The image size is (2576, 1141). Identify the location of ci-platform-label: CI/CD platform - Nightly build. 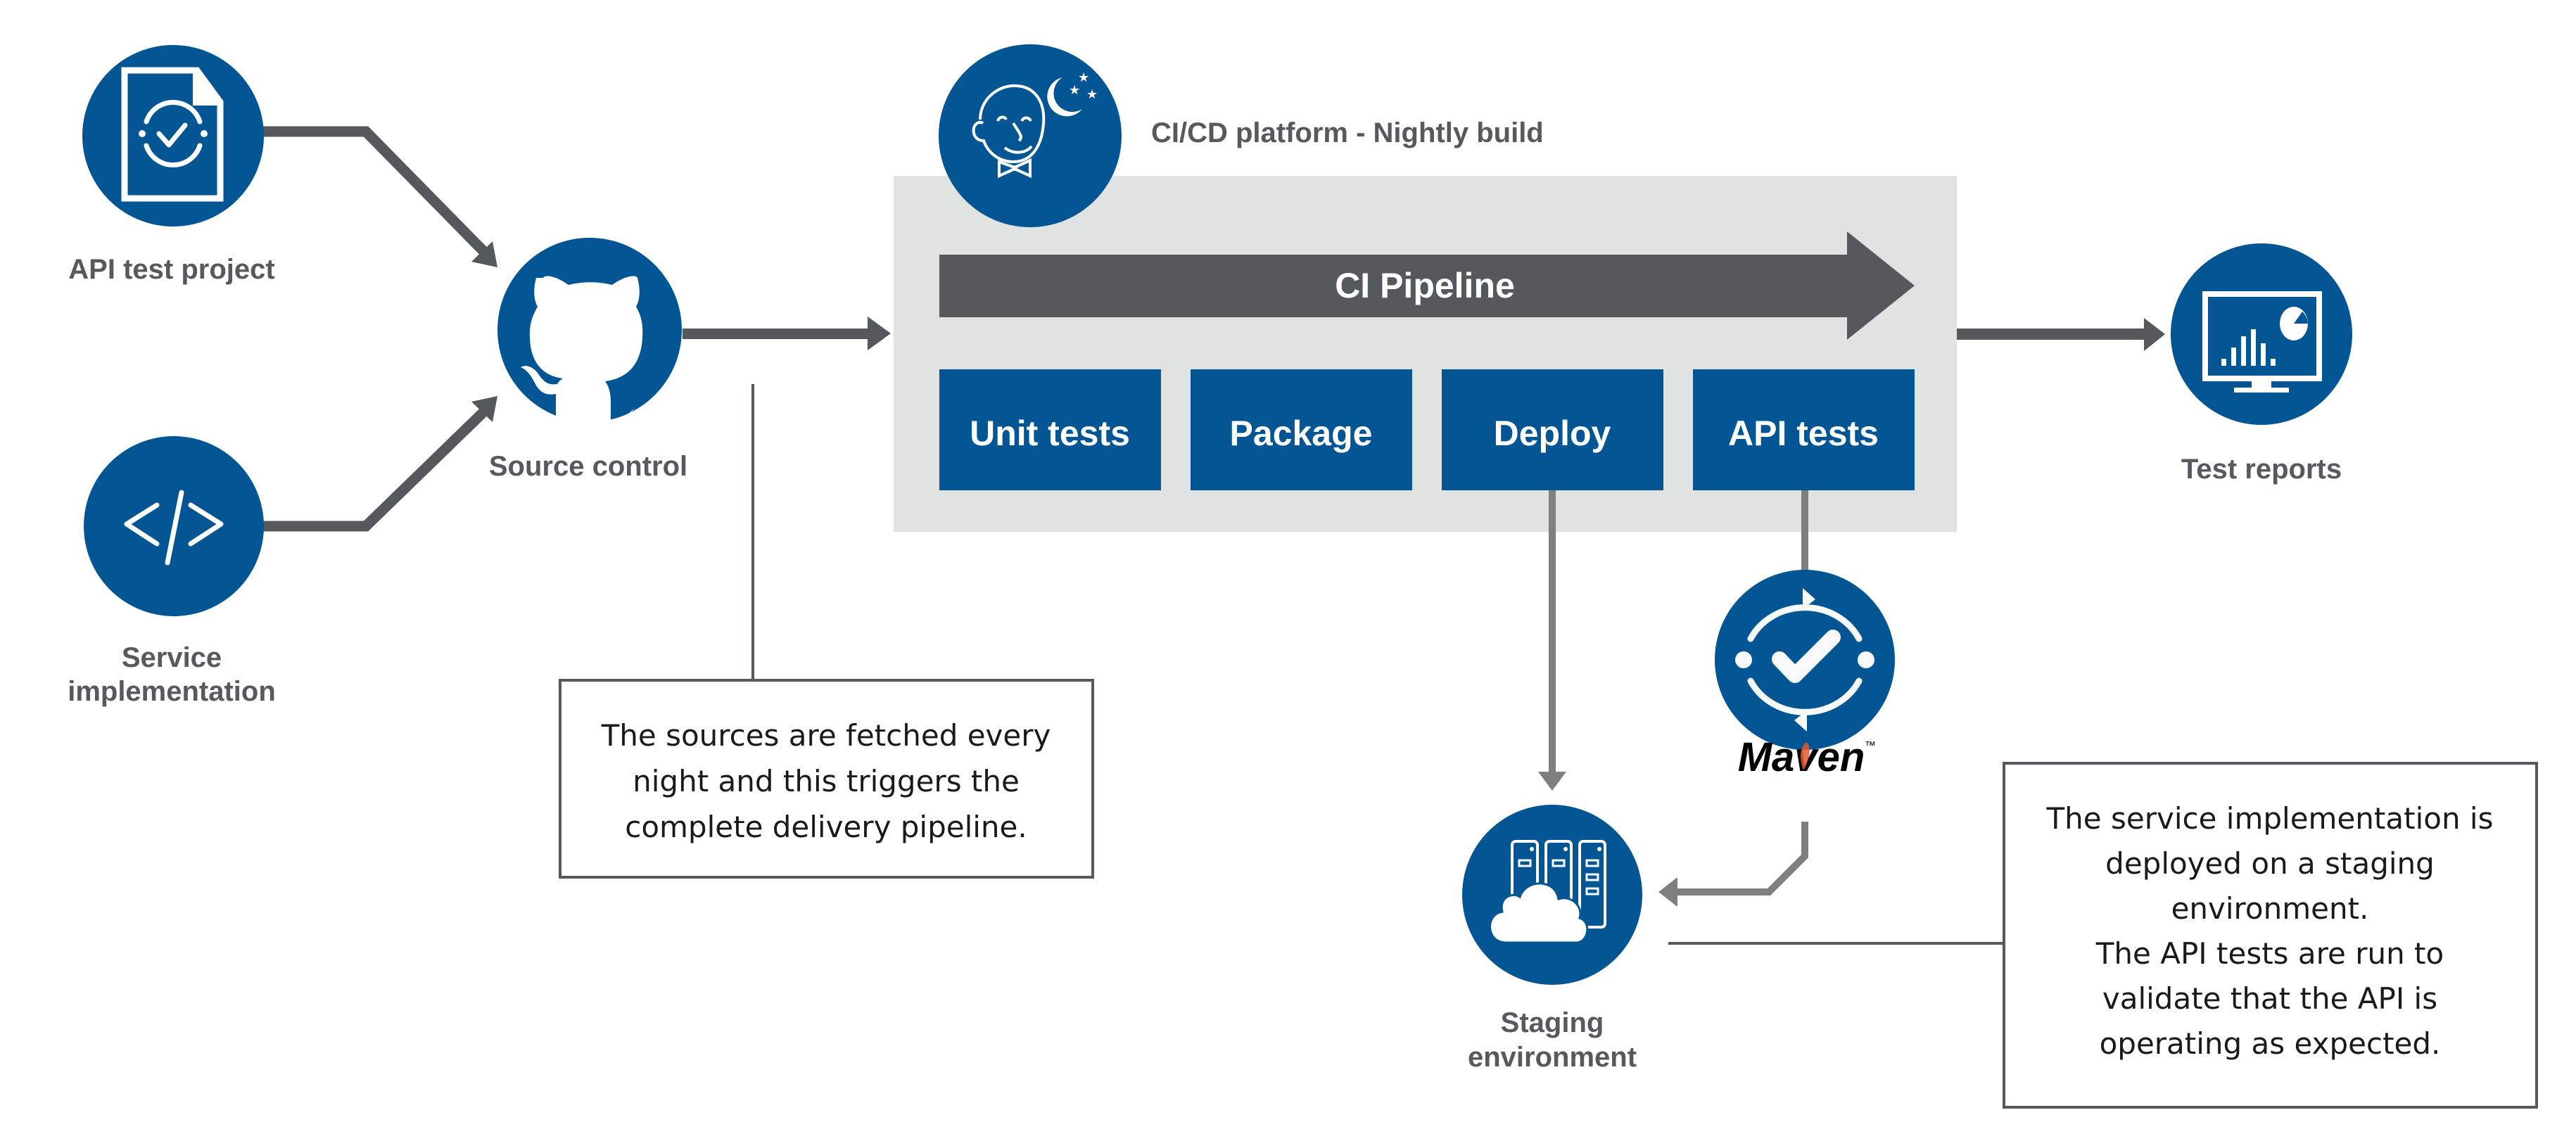
(1347, 132).